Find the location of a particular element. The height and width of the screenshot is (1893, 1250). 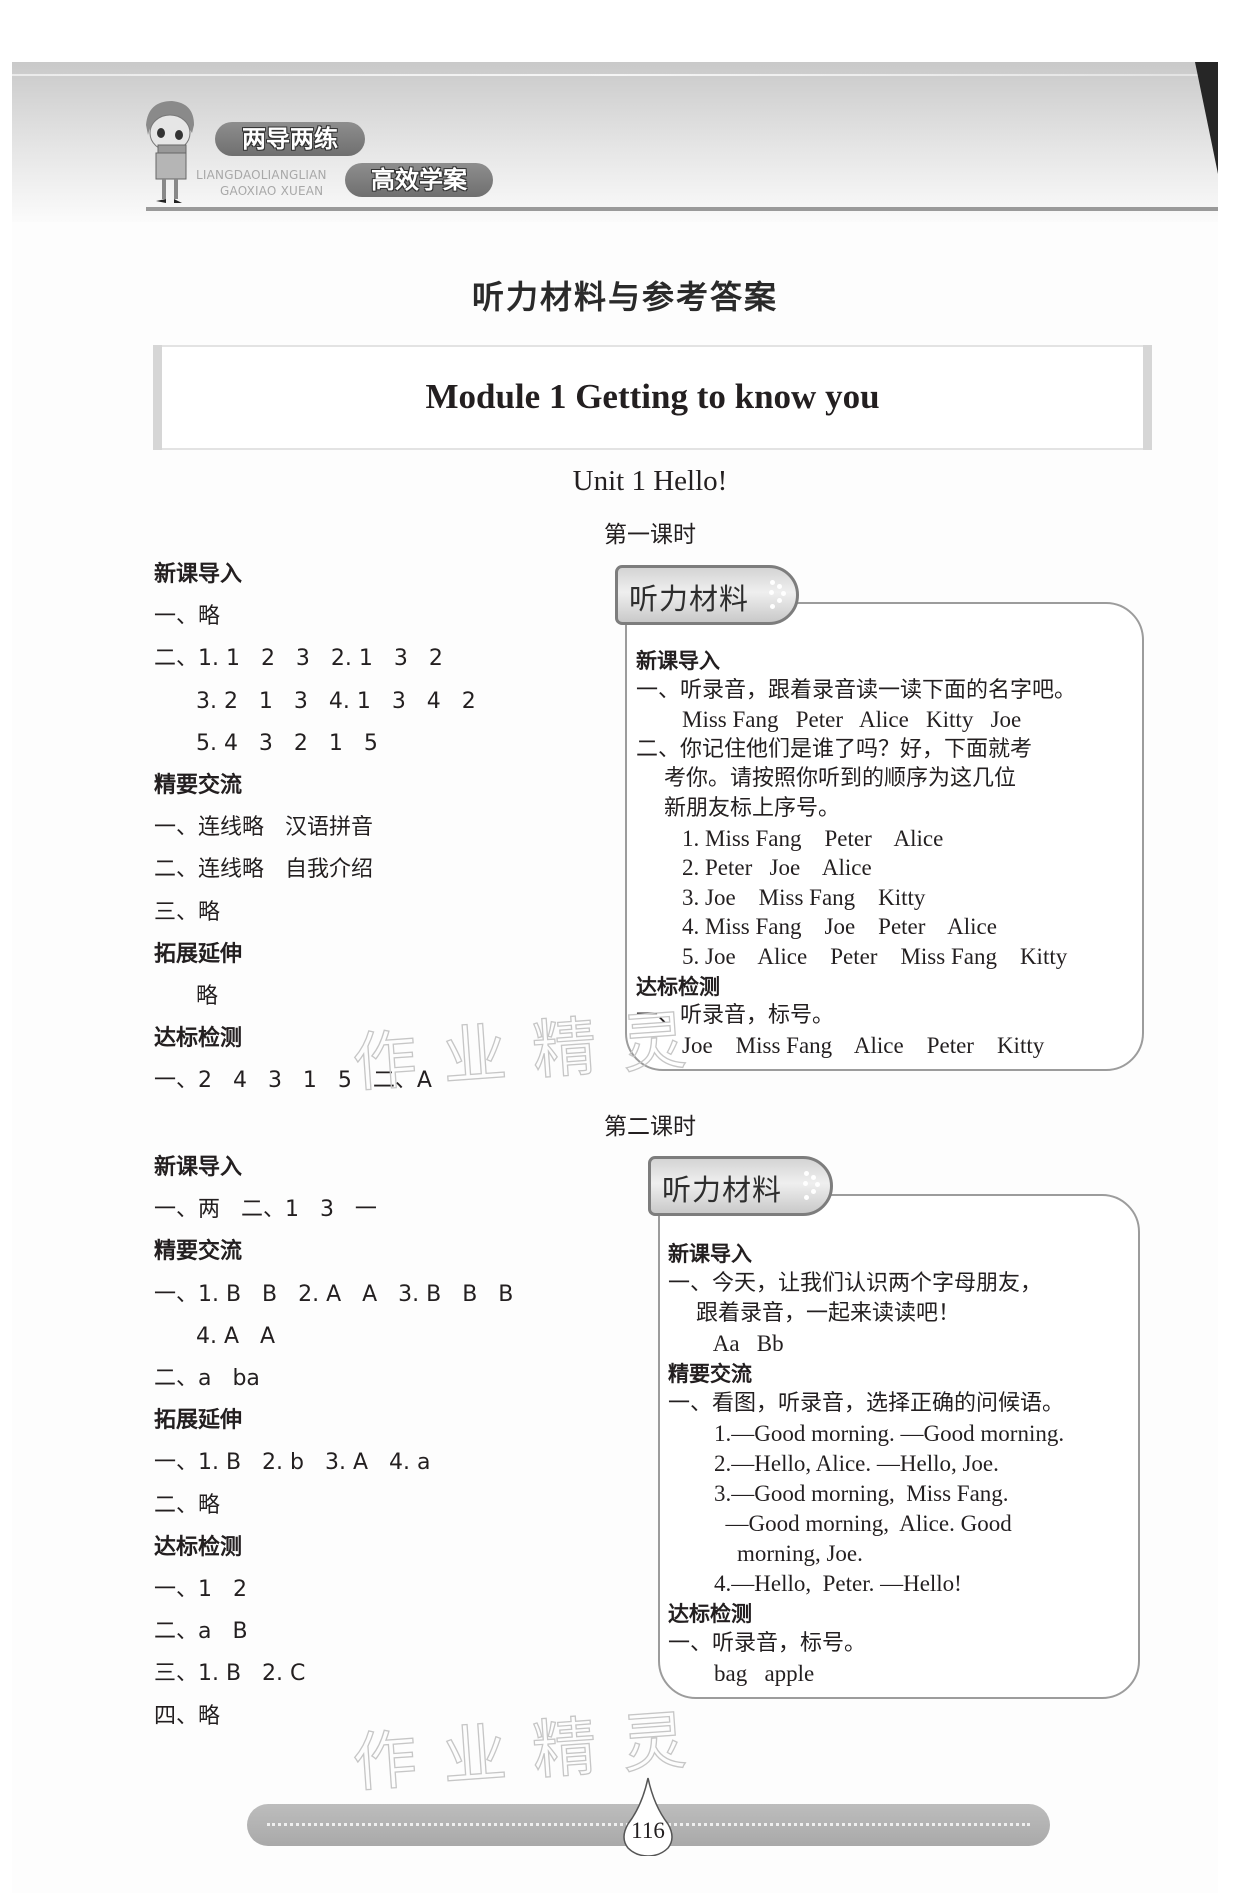

text-line: 考你。请按照你听到的顺序为这几位 is located at coordinates (826, 779).